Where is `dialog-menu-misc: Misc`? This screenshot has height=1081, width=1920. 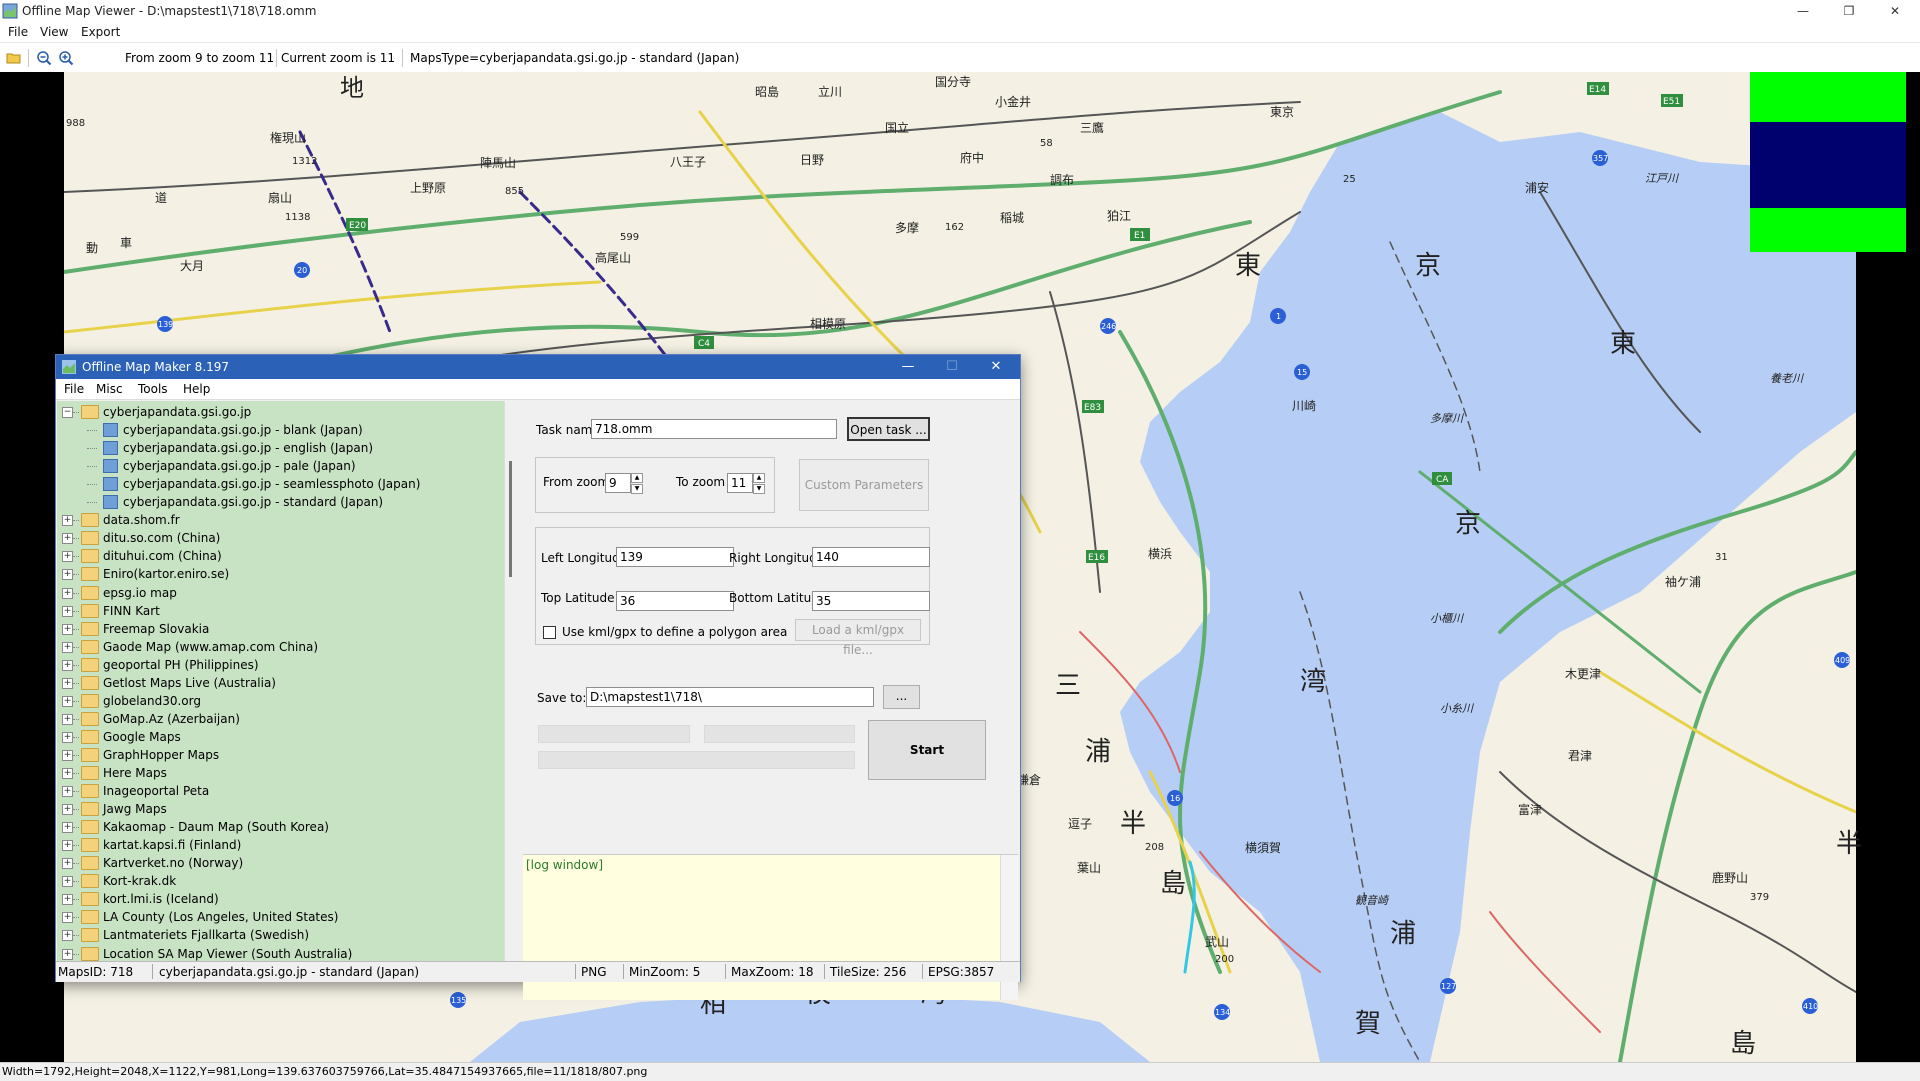 dialog-menu-misc: Misc is located at coordinates (109, 389).